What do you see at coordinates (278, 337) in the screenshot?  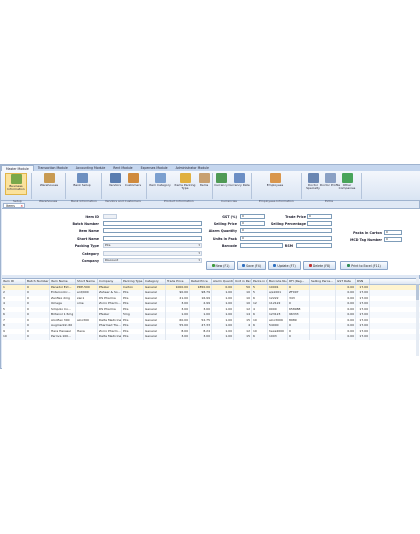 I see `table-cell: 1003` at bounding box center [278, 337].